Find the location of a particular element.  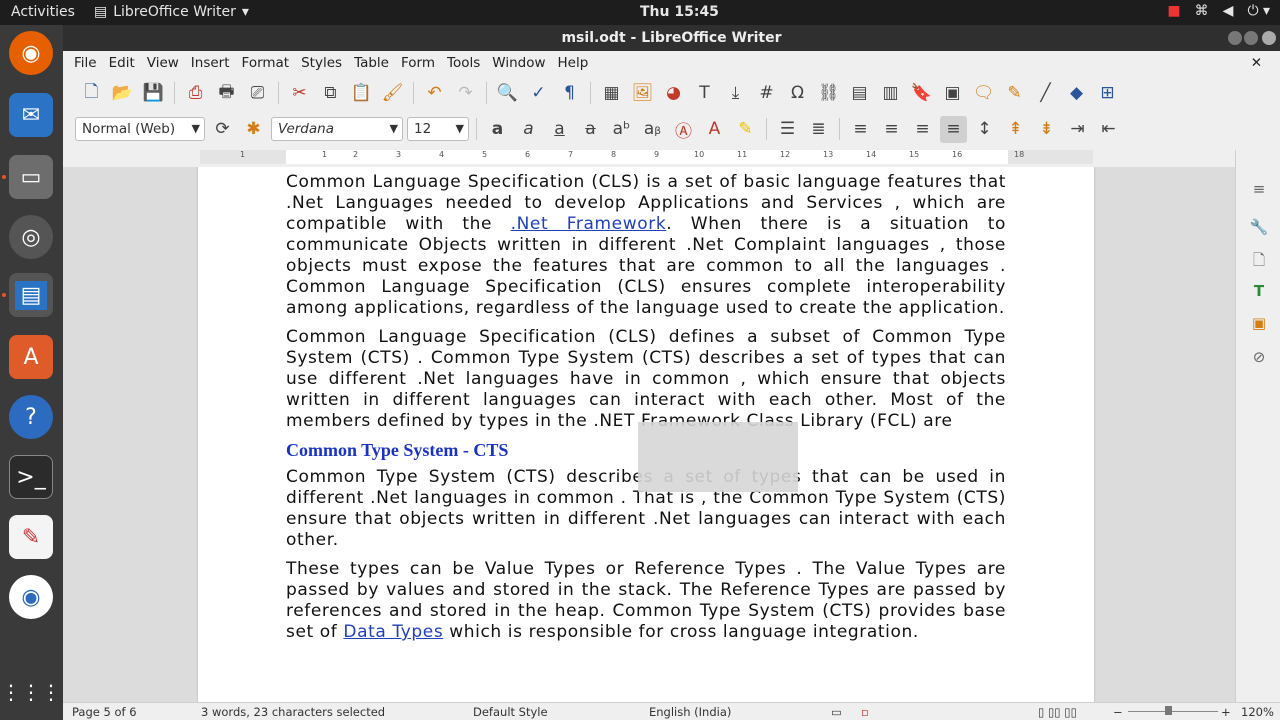

draw-functions-icon: ⊞ is located at coordinates (1107, 93).